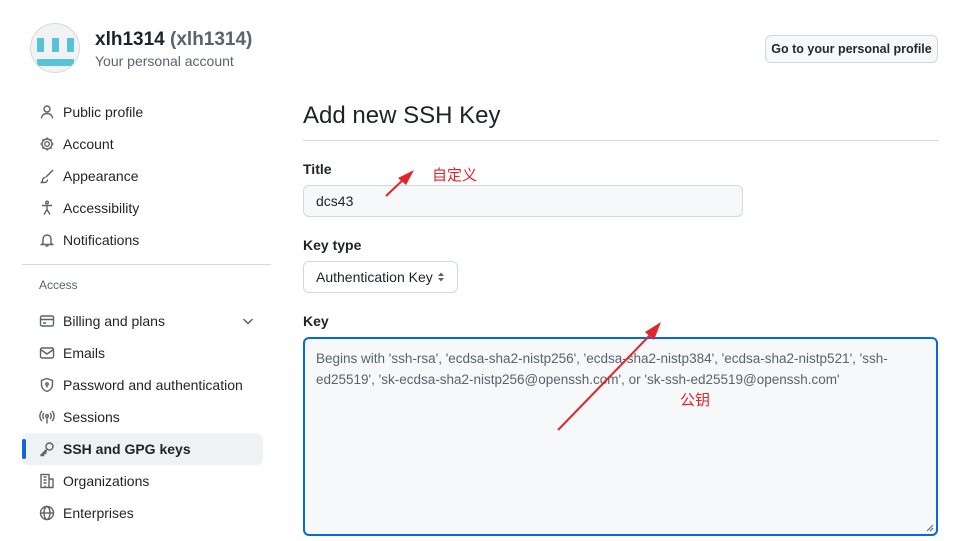  I want to click on accessibility-icon, so click(47, 208).